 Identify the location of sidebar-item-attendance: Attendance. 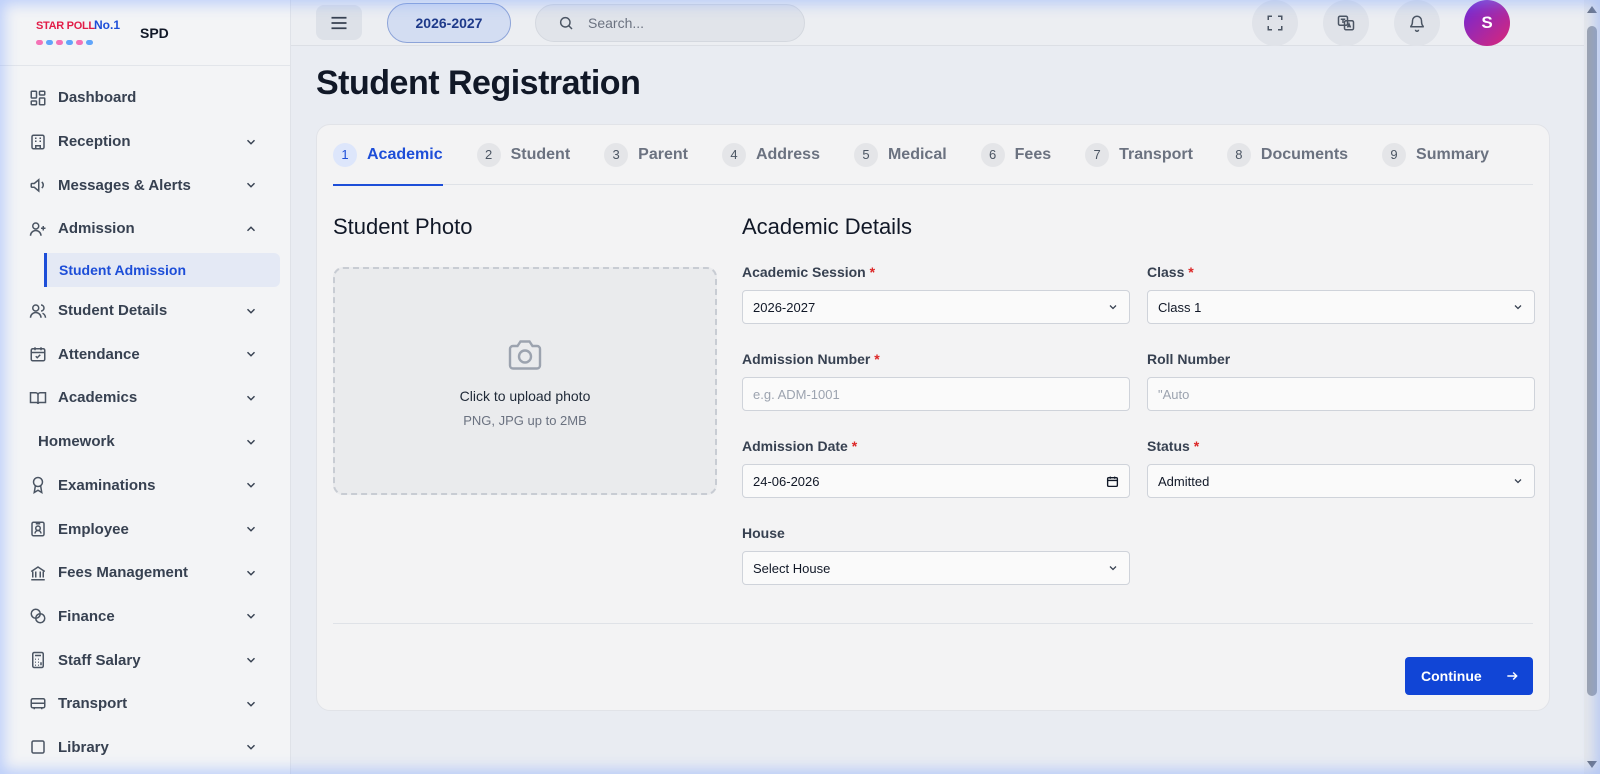
(145, 354).